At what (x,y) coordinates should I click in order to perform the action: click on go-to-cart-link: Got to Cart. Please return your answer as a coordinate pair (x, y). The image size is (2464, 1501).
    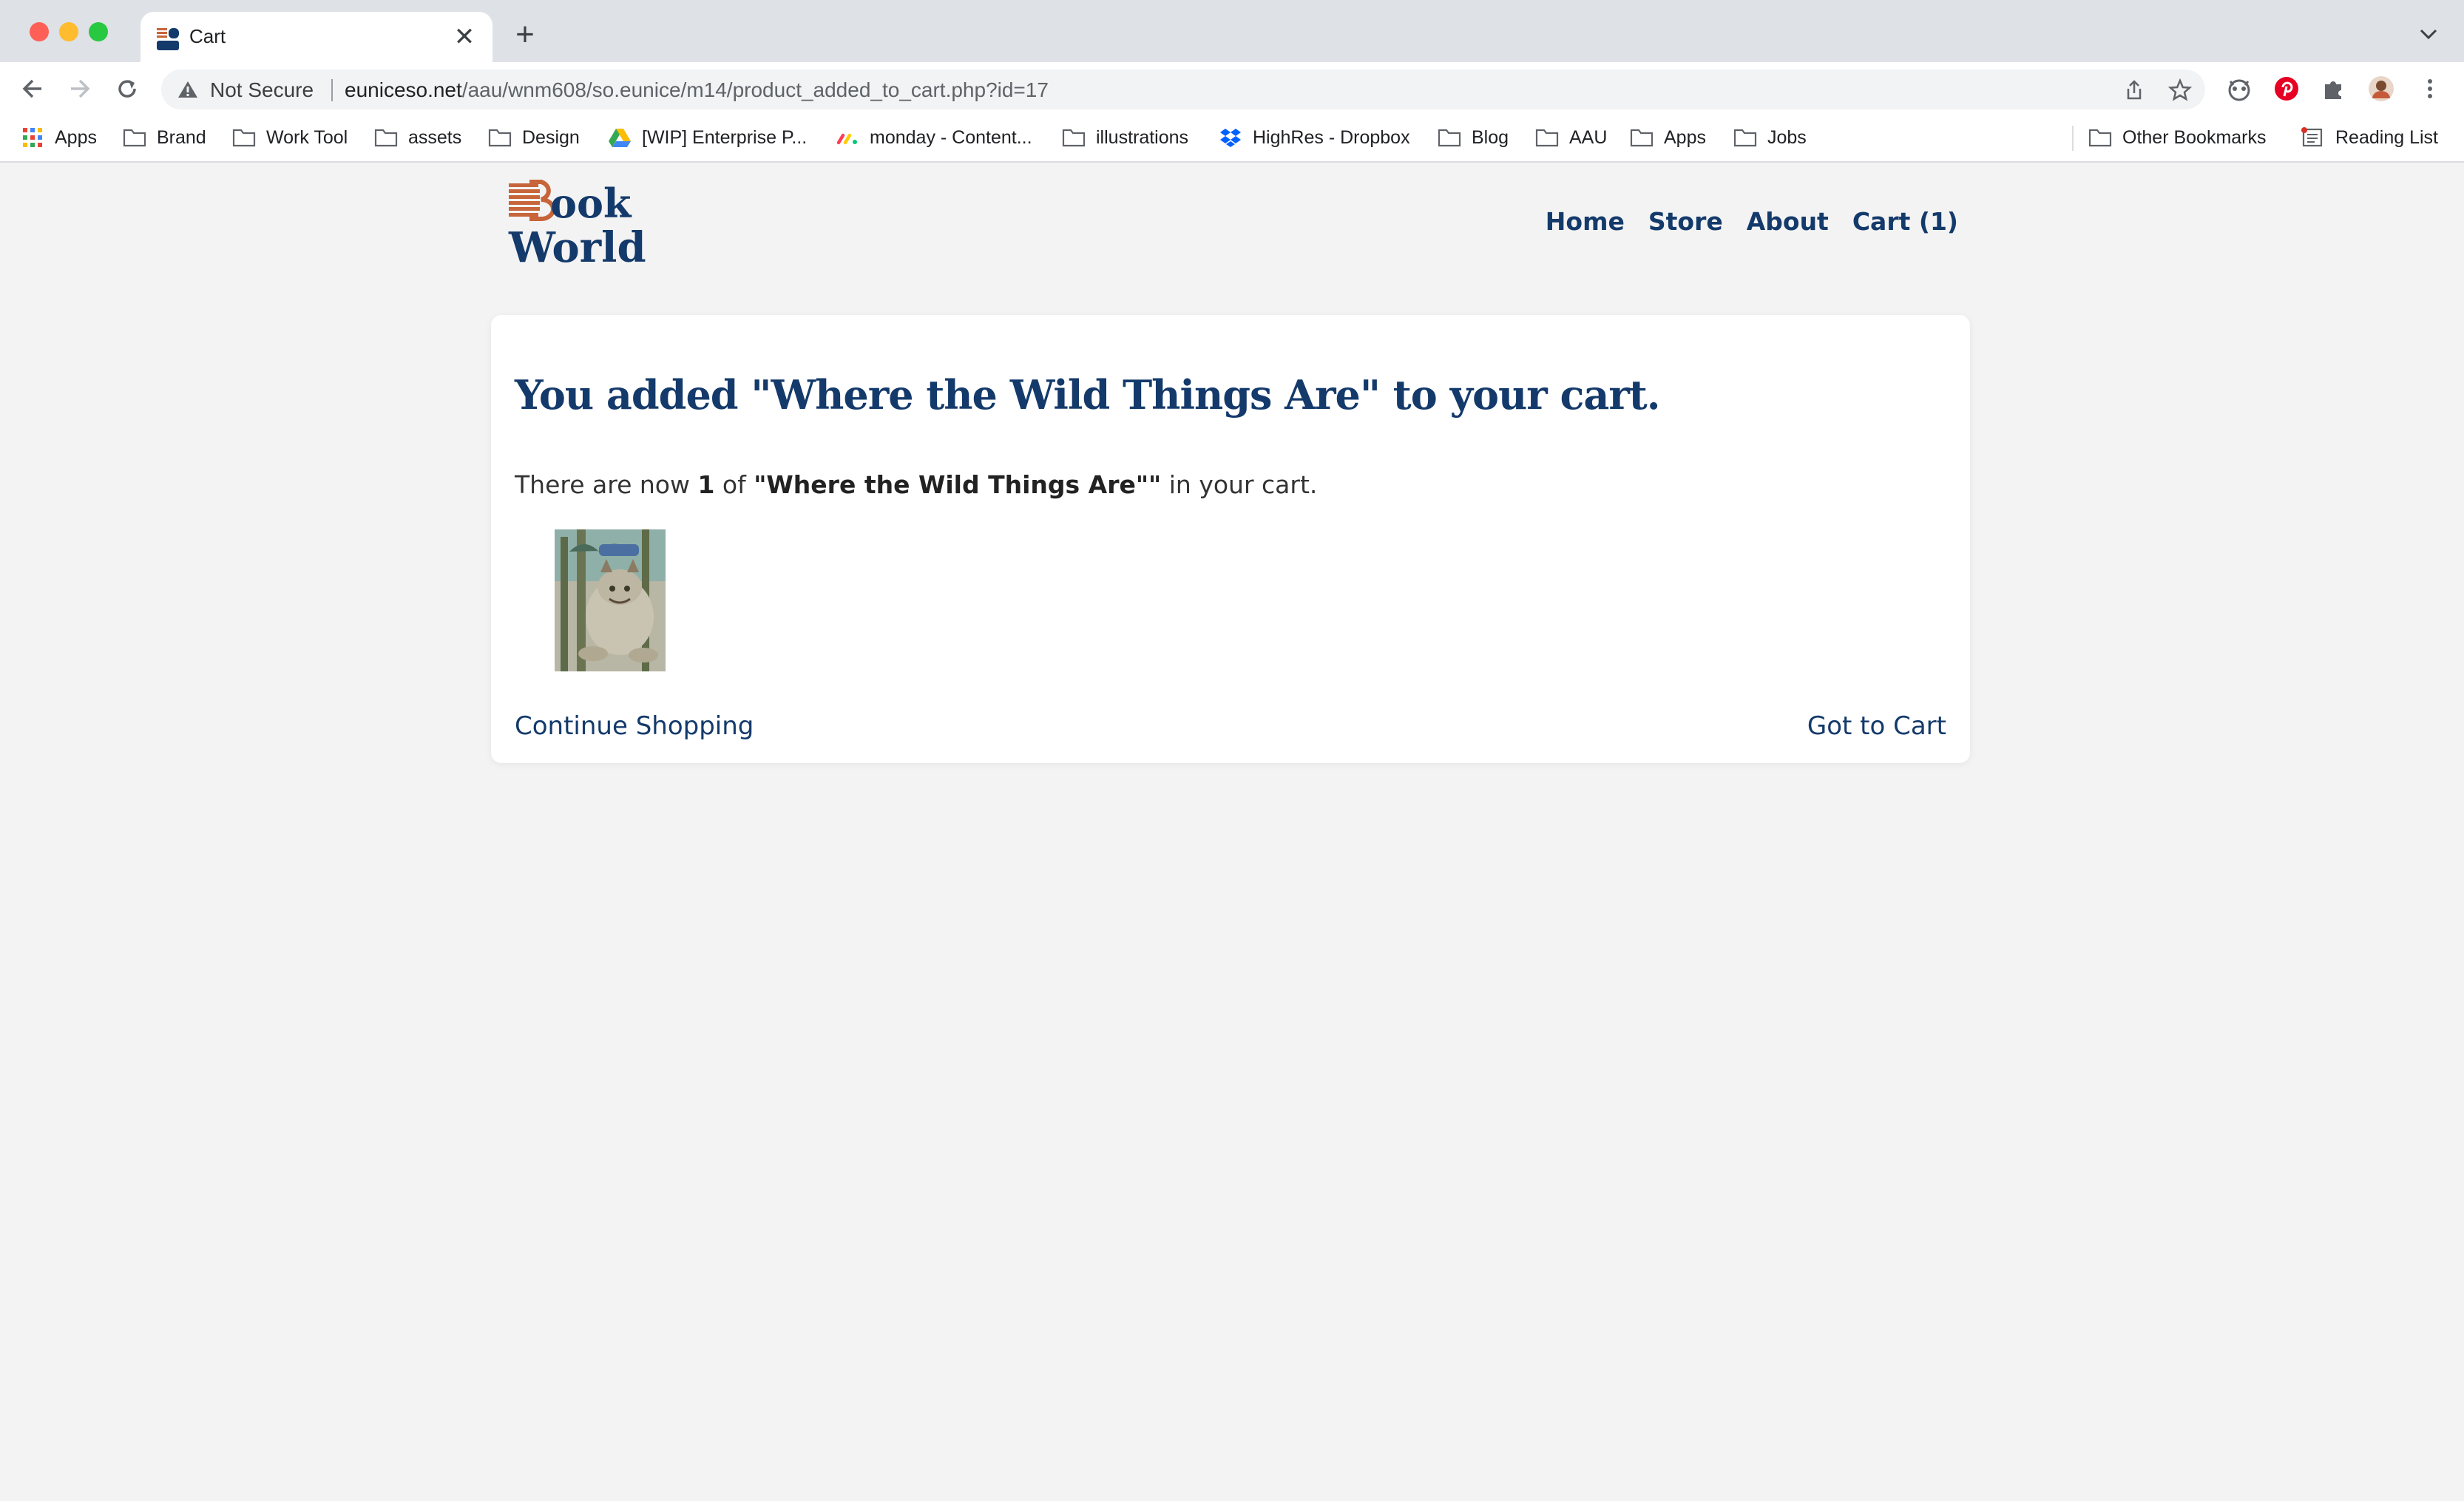
    Looking at the image, I should click on (1877, 726).